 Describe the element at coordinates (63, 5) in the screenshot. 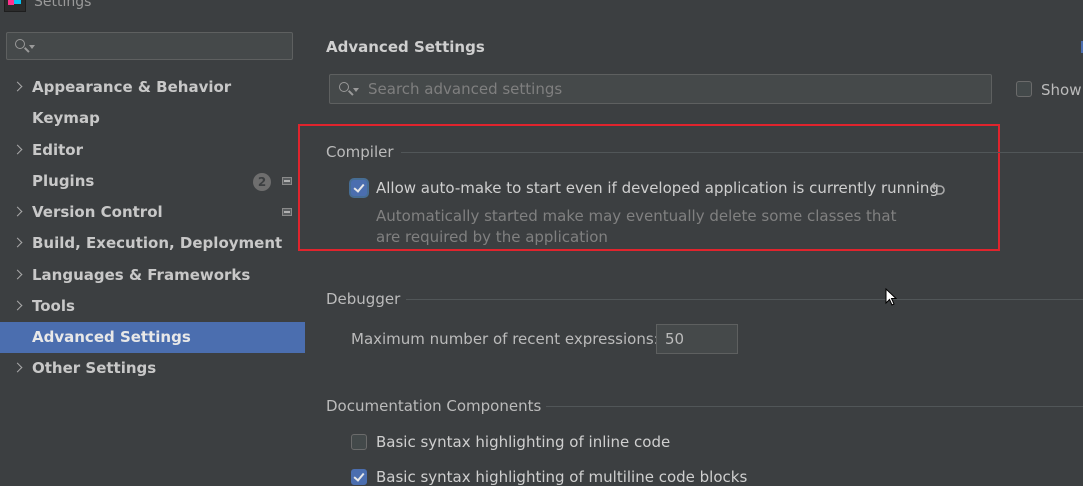

I see `window-title: Settings` at that location.